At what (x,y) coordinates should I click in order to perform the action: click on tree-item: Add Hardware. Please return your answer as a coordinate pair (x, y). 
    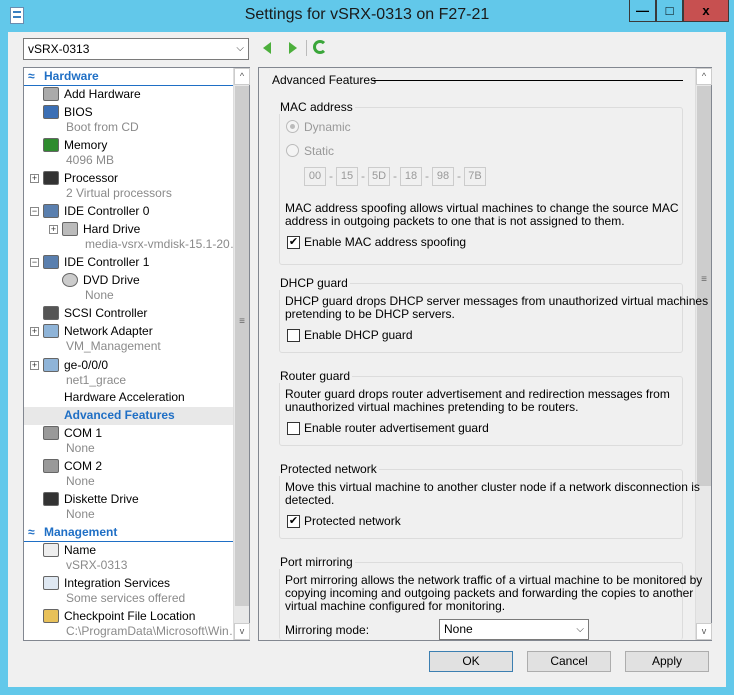
    Looking at the image, I should click on (102, 94).